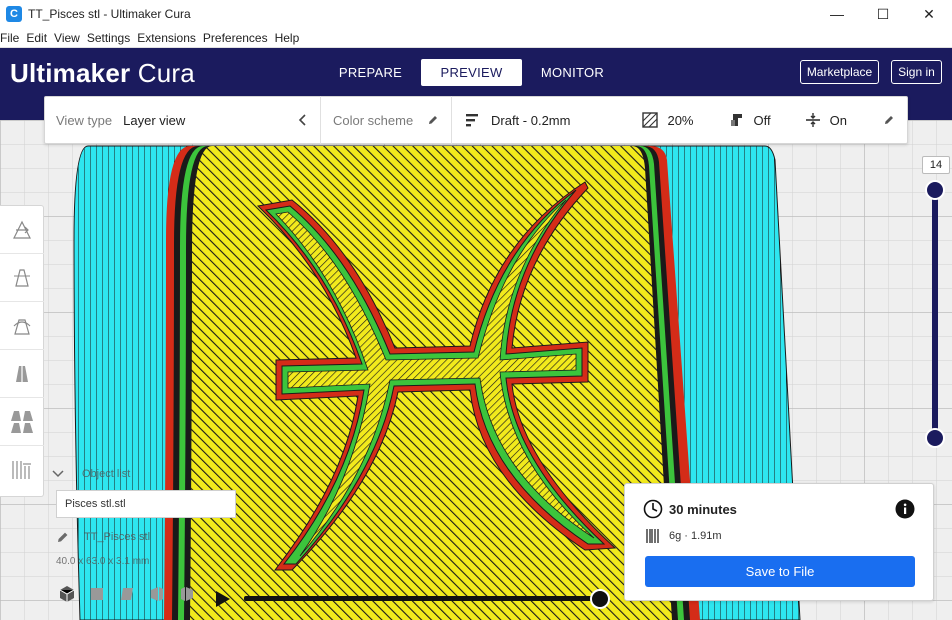 This screenshot has height=620, width=952. I want to click on mirror-tool-button, so click(22, 374).